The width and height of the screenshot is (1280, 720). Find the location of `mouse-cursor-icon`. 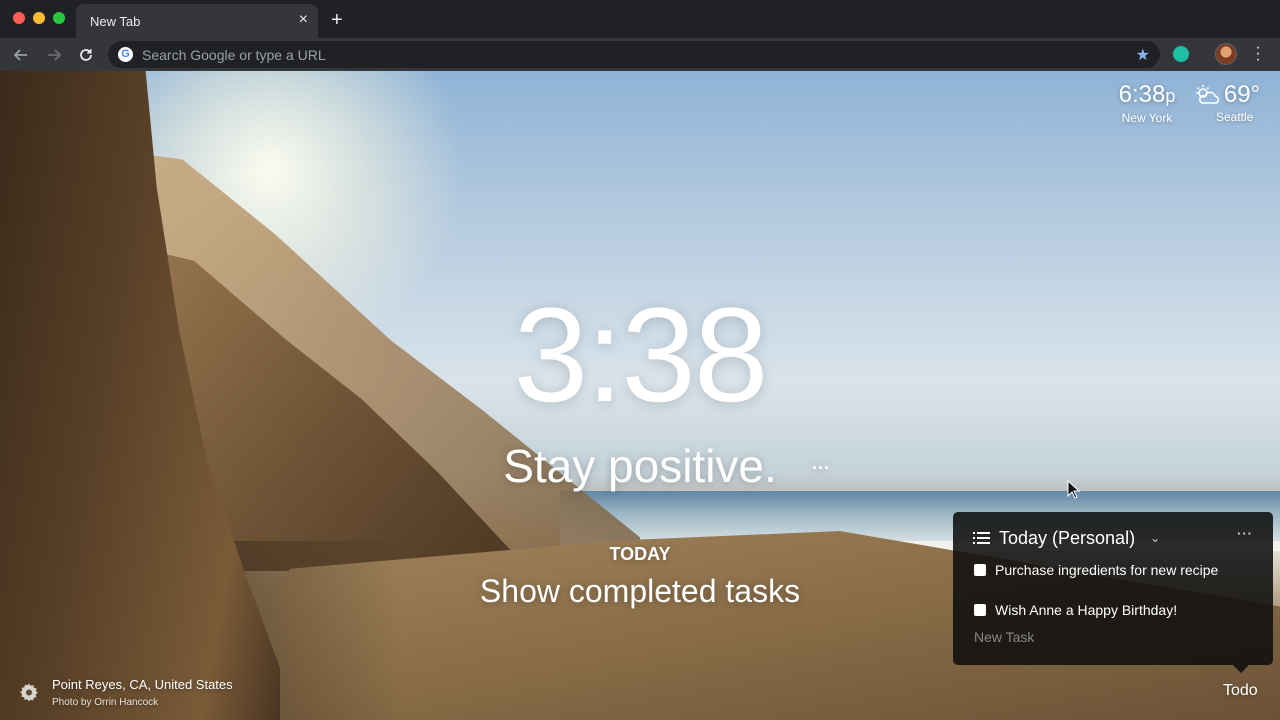

mouse-cursor-icon is located at coordinates (1074, 489).